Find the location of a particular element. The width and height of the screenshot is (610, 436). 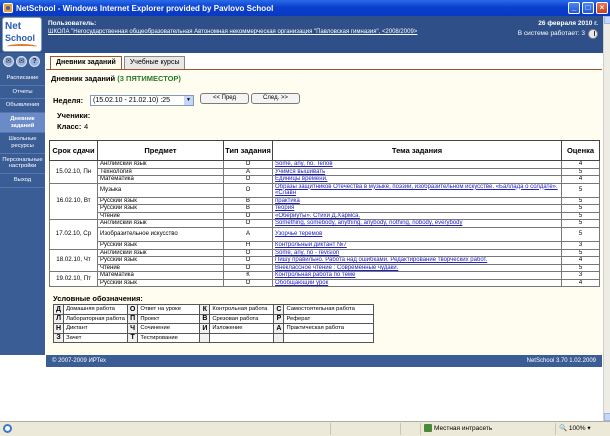

ie-status-icon is located at coordinates (7, 428).